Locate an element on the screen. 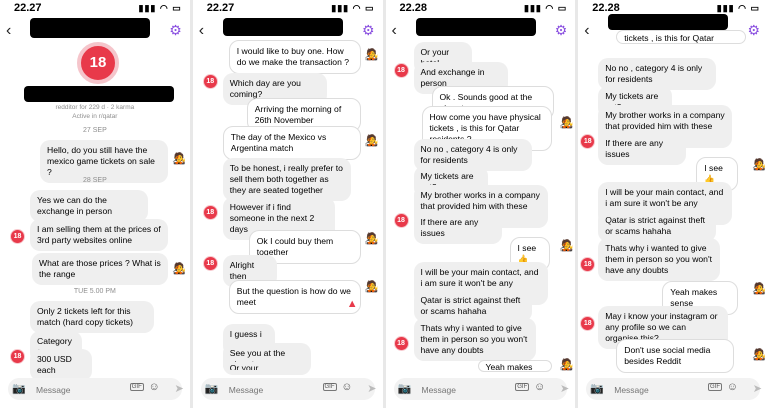 The width and height of the screenshot is (768, 408). date-divider: TUE 5.00 PM is located at coordinates (94, 291).